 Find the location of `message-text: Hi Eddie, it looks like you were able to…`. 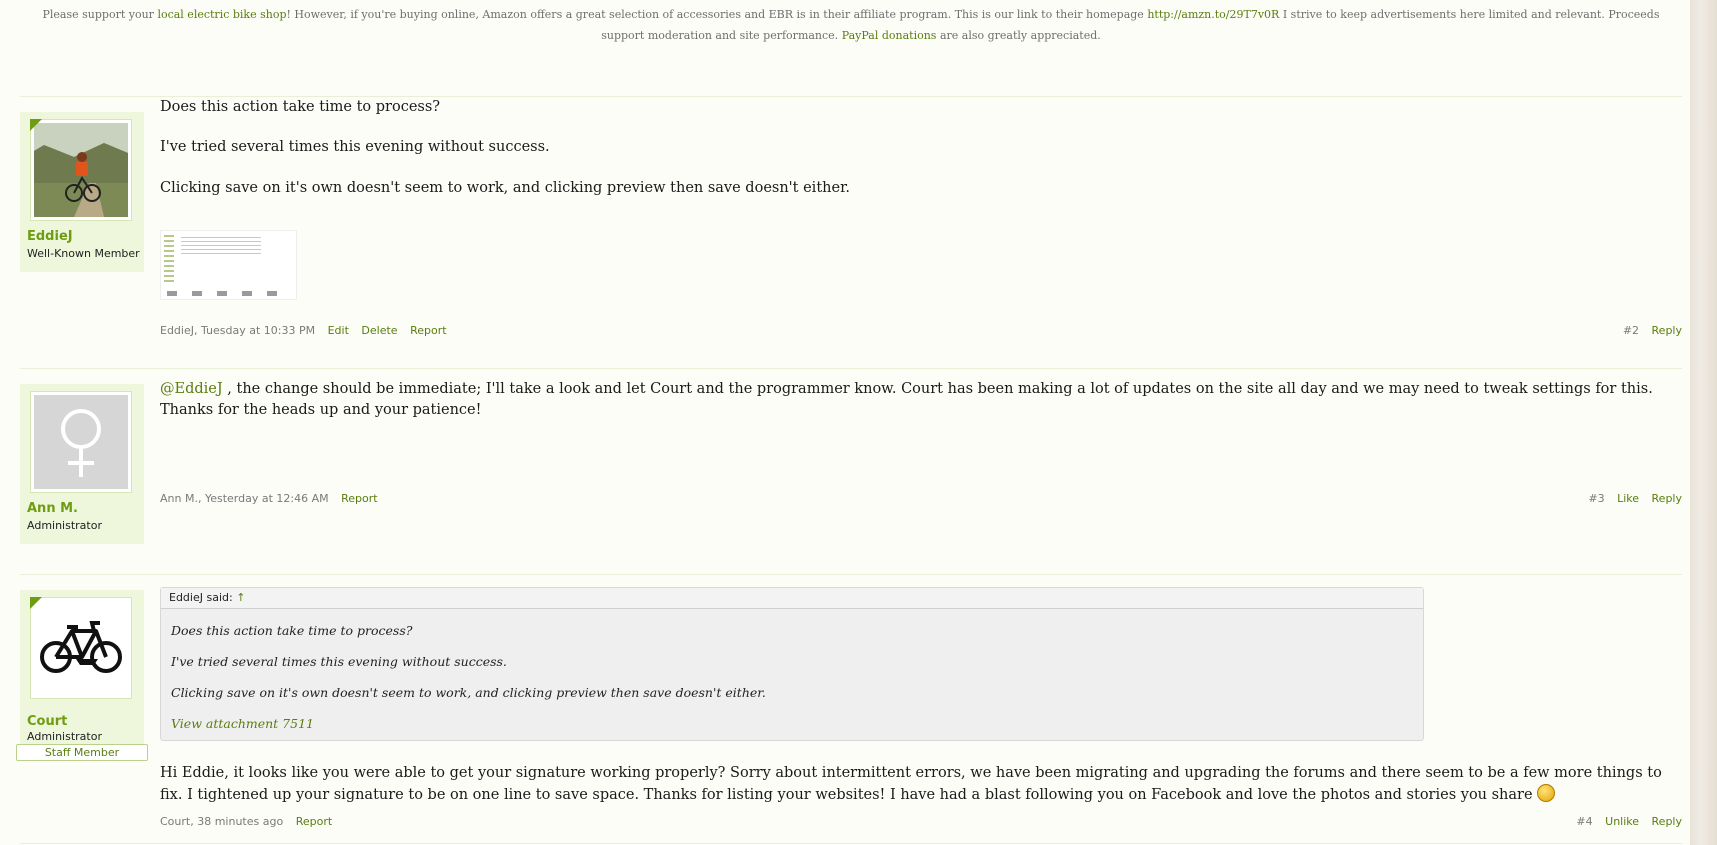

message-text: Hi Eddie, it looks like you were able to… is located at coordinates (911, 784).